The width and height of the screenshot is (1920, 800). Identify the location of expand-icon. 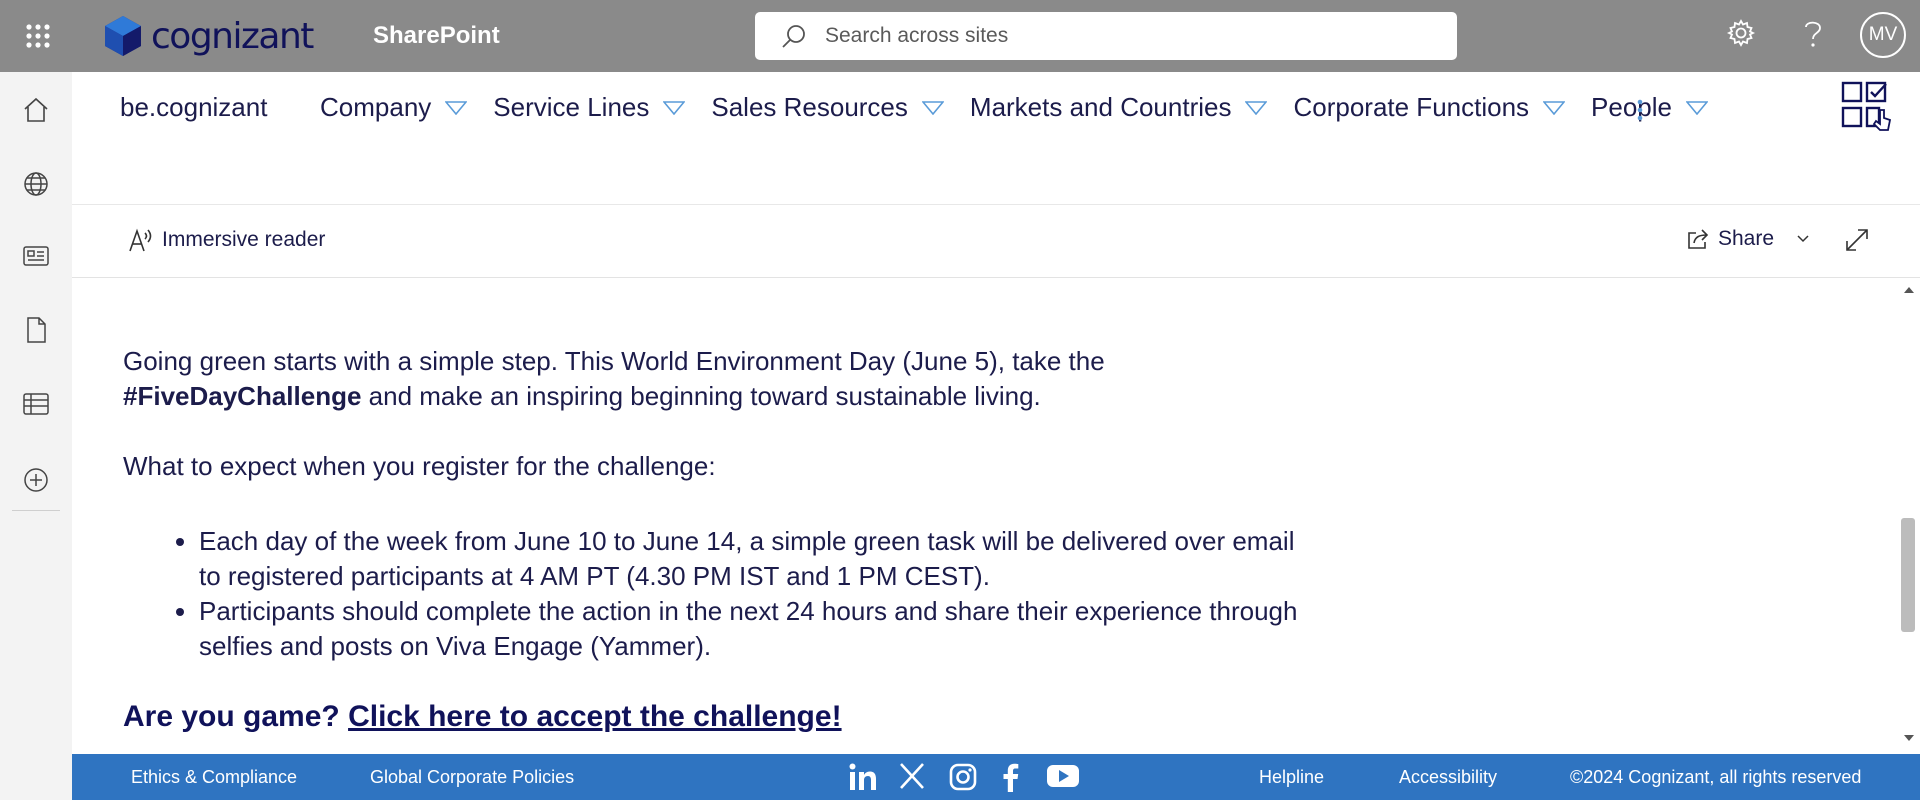
(1857, 240).